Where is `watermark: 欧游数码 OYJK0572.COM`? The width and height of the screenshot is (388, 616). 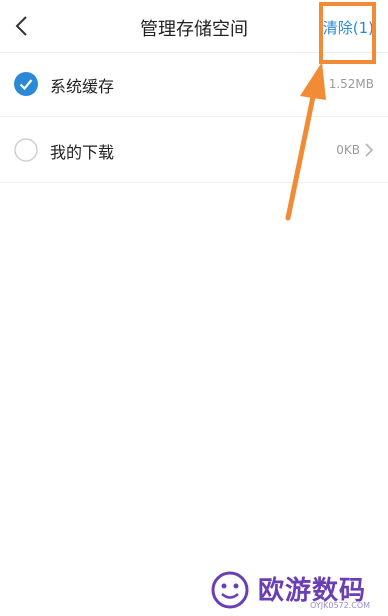
watermark: 欧游数码 OYJK0572.COM is located at coordinates (295, 590).